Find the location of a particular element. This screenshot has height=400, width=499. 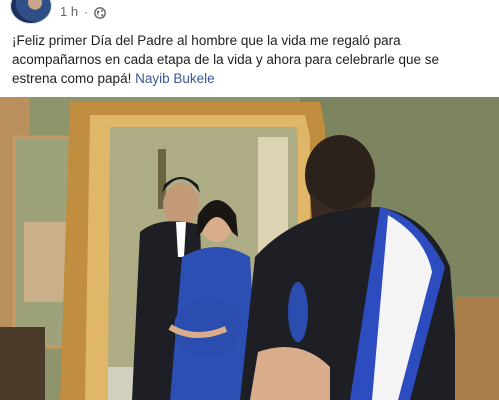

post-meta: 1 h · is located at coordinates (83, 11).